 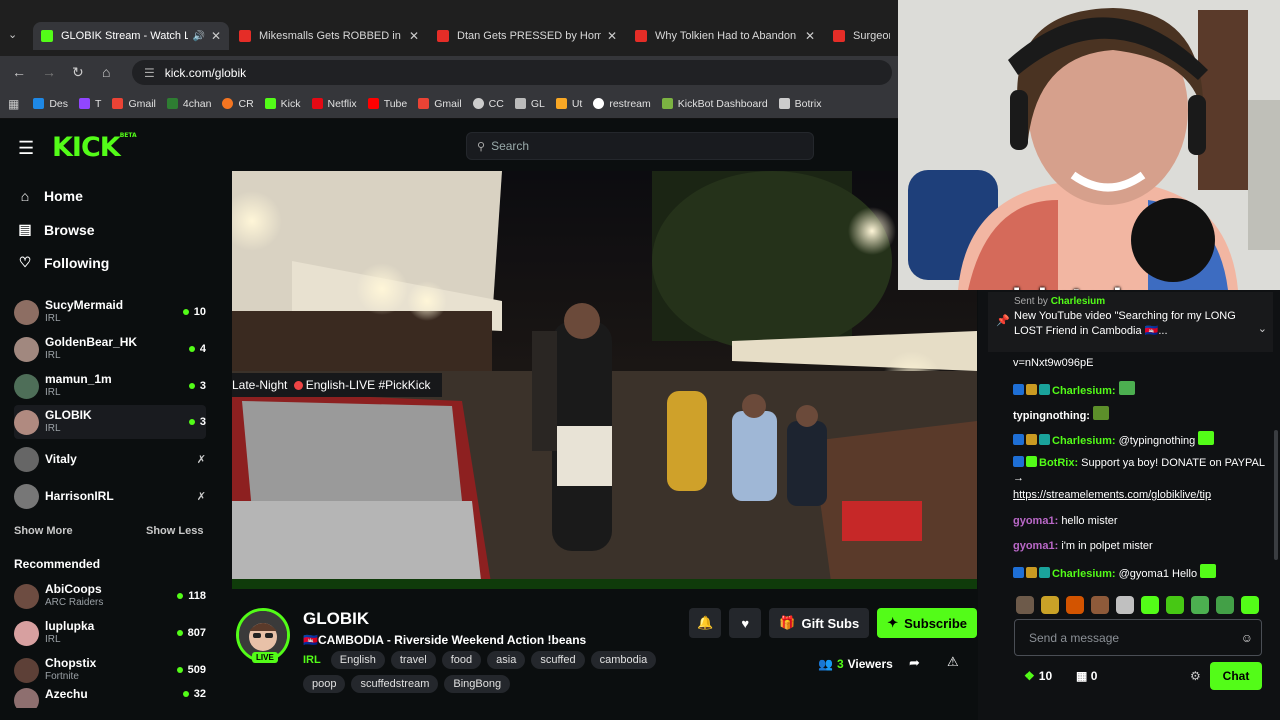 I want to click on category-link: IRL, so click(x=312, y=660).